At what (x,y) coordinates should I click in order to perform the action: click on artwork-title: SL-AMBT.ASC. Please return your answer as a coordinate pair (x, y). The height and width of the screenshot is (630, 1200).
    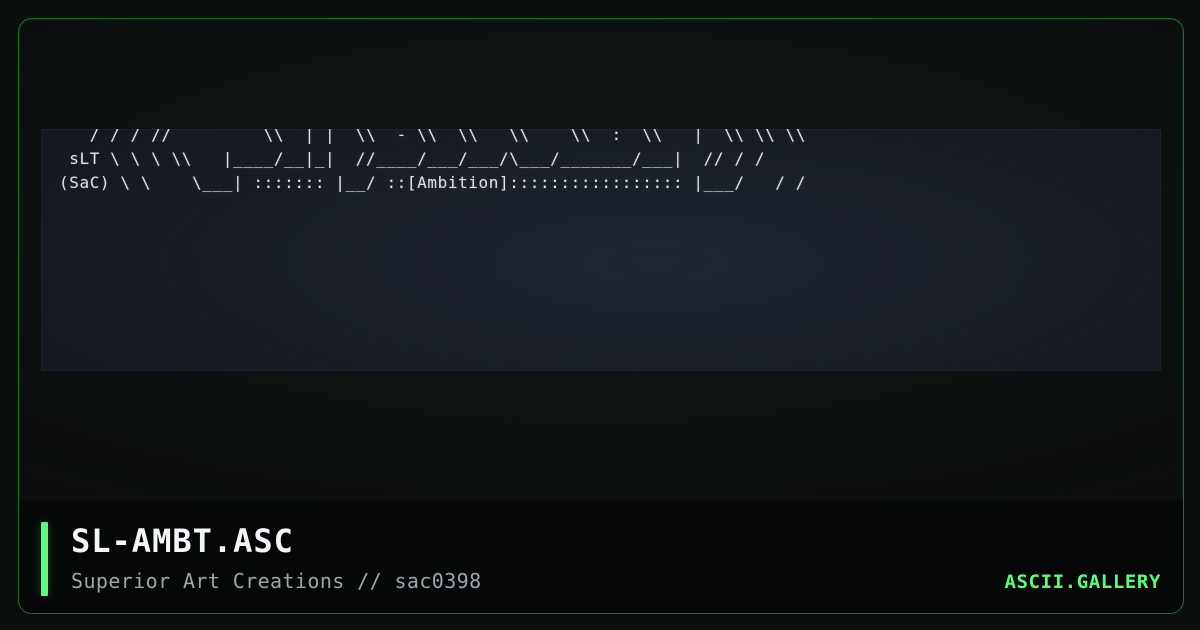
    Looking at the image, I should click on (182, 541).